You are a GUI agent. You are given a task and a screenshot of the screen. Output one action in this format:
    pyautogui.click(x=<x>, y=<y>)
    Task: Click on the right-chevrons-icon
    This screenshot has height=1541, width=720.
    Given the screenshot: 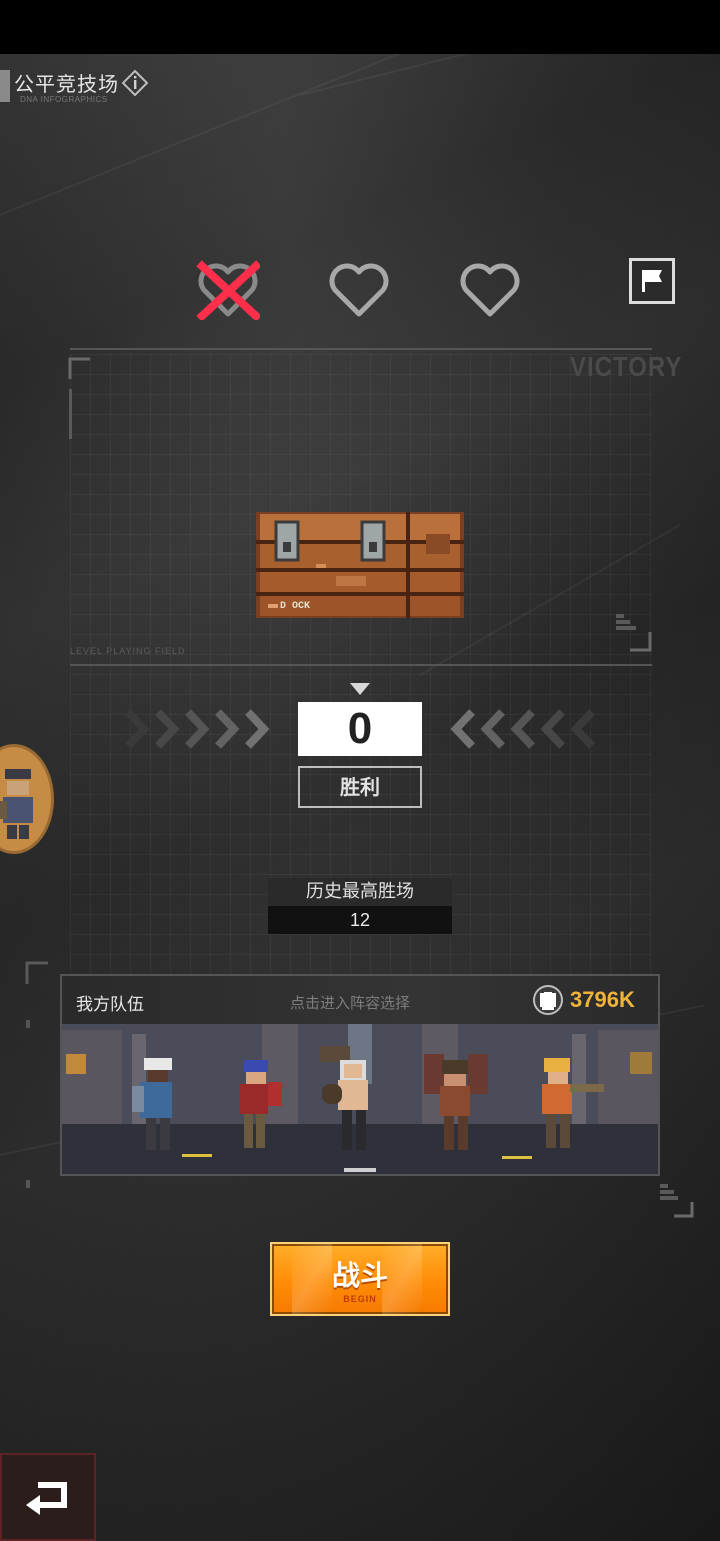 What is the action you would take?
    pyautogui.click(x=522, y=729)
    